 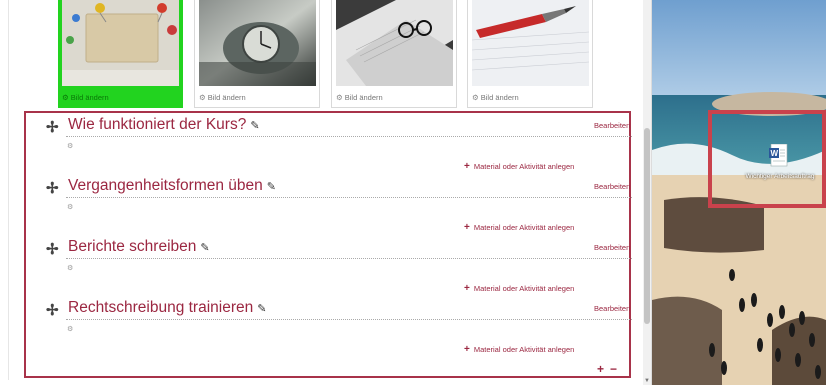 What do you see at coordinates (647, 381) in the screenshot?
I see `scroll-down-arrow-icon: ▼` at bounding box center [647, 381].